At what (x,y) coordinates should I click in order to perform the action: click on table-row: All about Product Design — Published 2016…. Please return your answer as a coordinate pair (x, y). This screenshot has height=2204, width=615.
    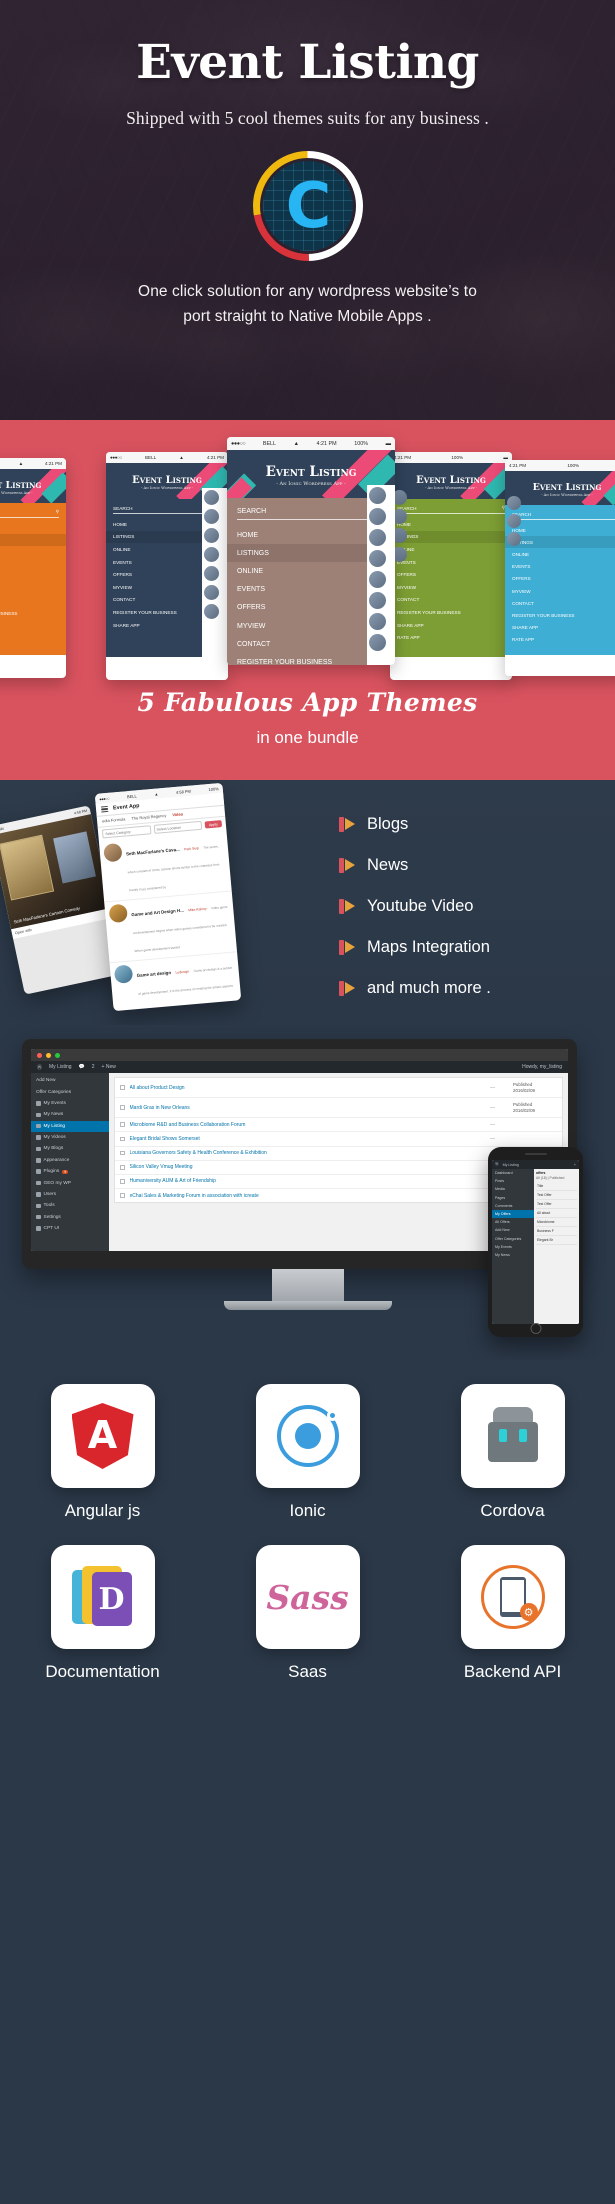
    Looking at the image, I should click on (338, 1088).